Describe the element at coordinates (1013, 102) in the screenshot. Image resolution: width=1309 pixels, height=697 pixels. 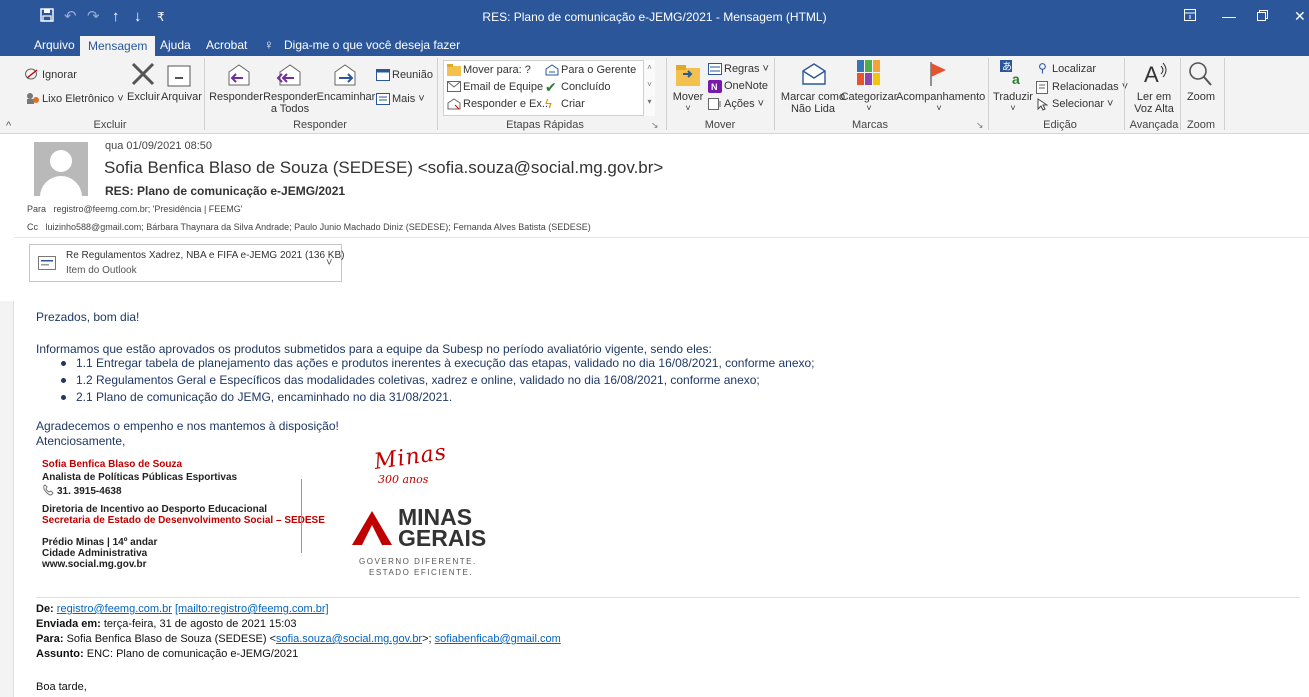
I see `traduzir-button: Traduzir ˅` at that location.